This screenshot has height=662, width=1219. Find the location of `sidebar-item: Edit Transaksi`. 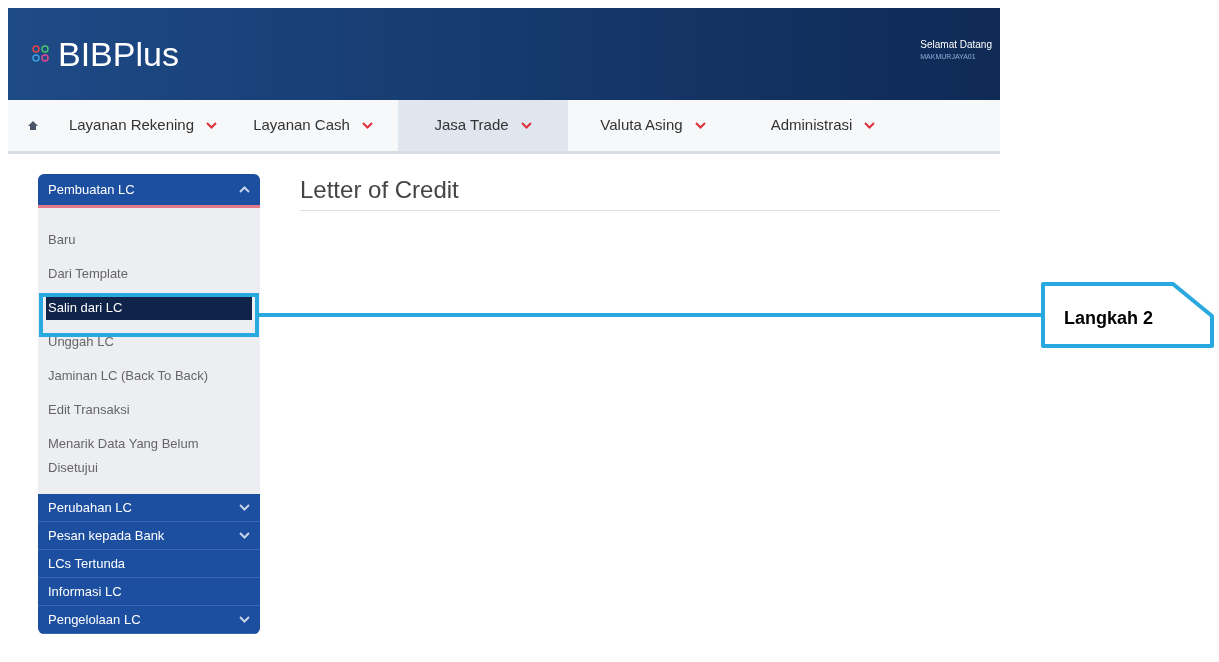

sidebar-item: Edit Transaksi is located at coordinates (149, 410).